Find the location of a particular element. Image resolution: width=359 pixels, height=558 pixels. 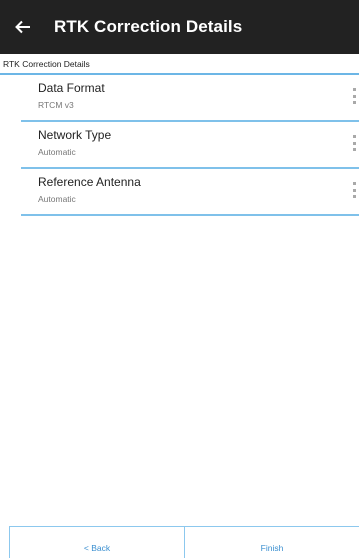

list-item-network-type: Network Type Automatic is located at coordinates (190, 145).